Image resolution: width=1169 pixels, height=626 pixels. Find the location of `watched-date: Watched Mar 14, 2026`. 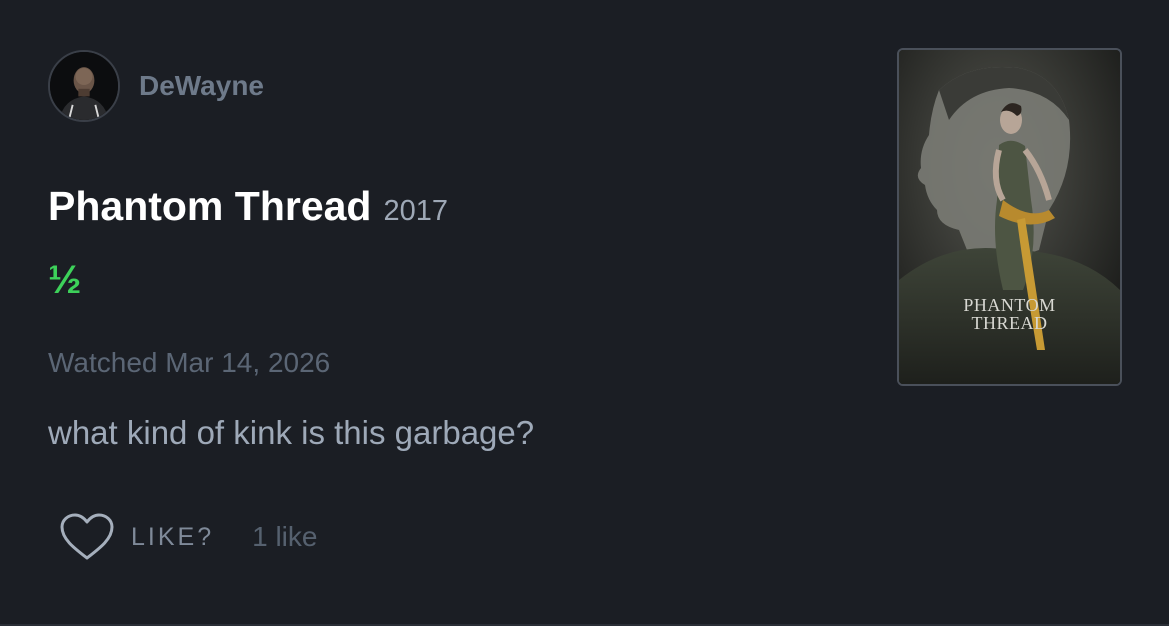

watched-date: Watched Mar 14, 2026 is located at coordinates (189, 362).